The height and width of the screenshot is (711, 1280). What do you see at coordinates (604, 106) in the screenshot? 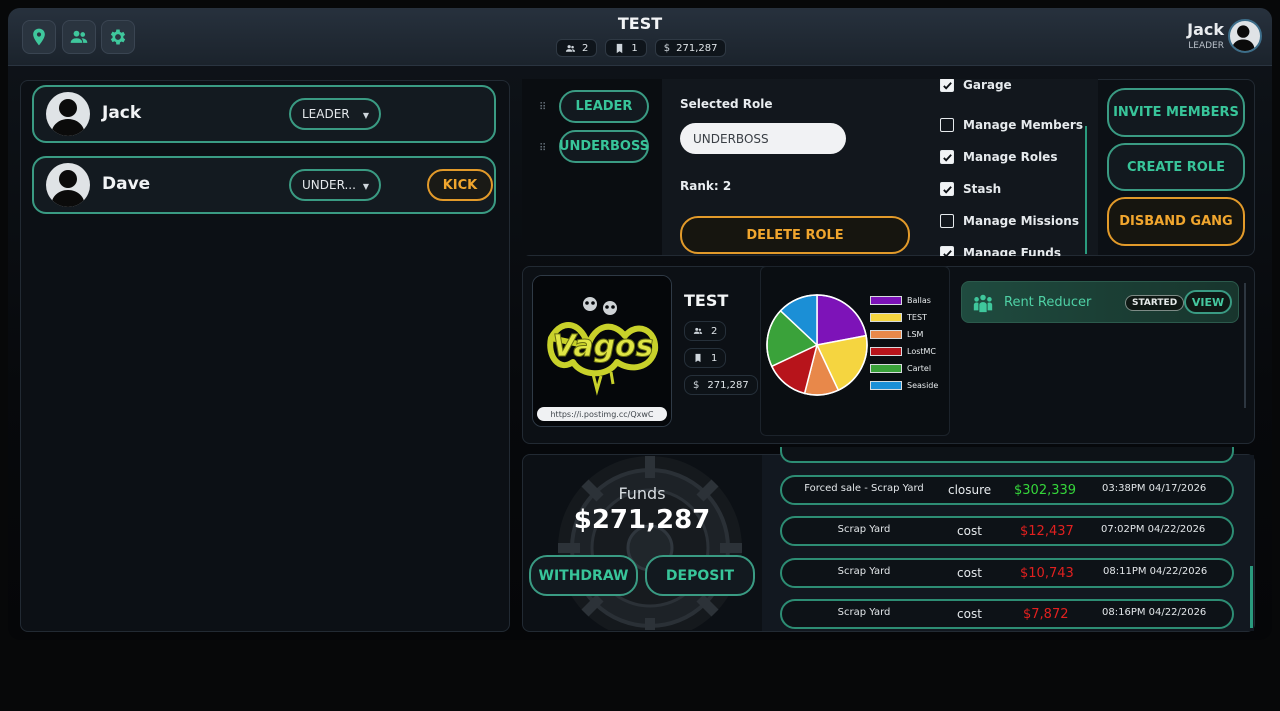
I see `role-item-leader: LEADER` at bounding box center [604, 106].